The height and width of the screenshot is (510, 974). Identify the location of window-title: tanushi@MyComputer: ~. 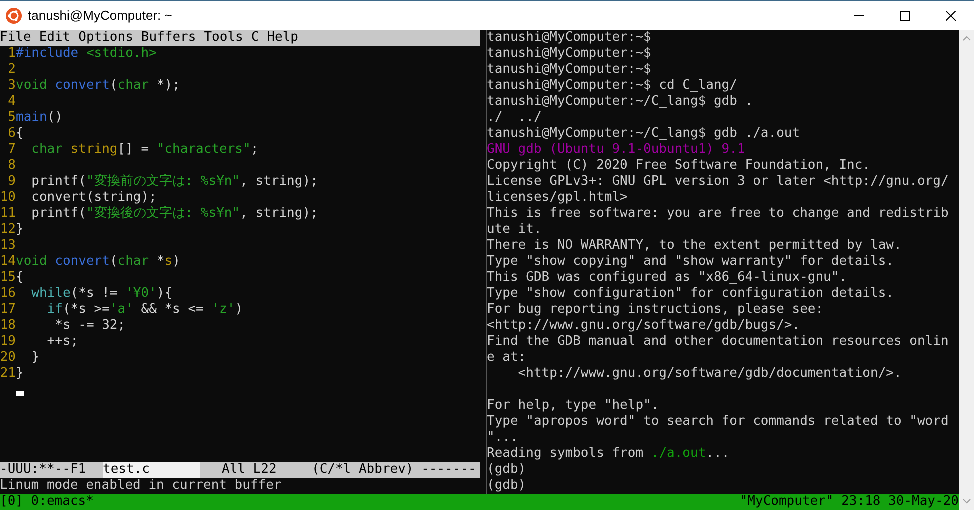
(100, 15).